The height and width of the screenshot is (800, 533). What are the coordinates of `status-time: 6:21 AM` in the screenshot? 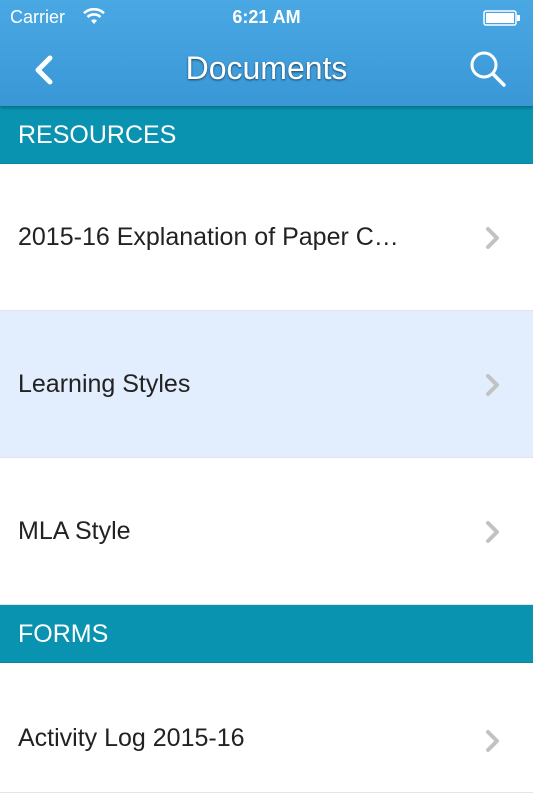 It's located at (266, 17).